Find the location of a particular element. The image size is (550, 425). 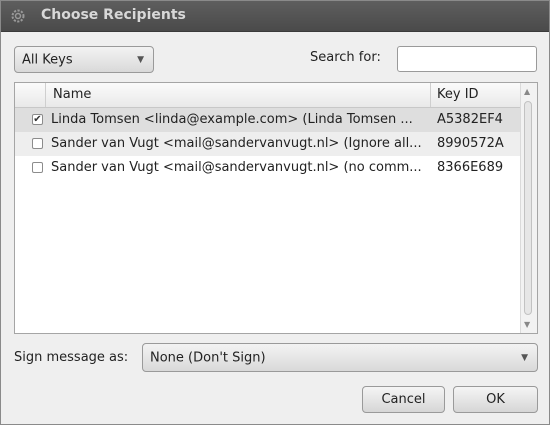

cancel-button: Cancel is located at coordinates (403, 399).